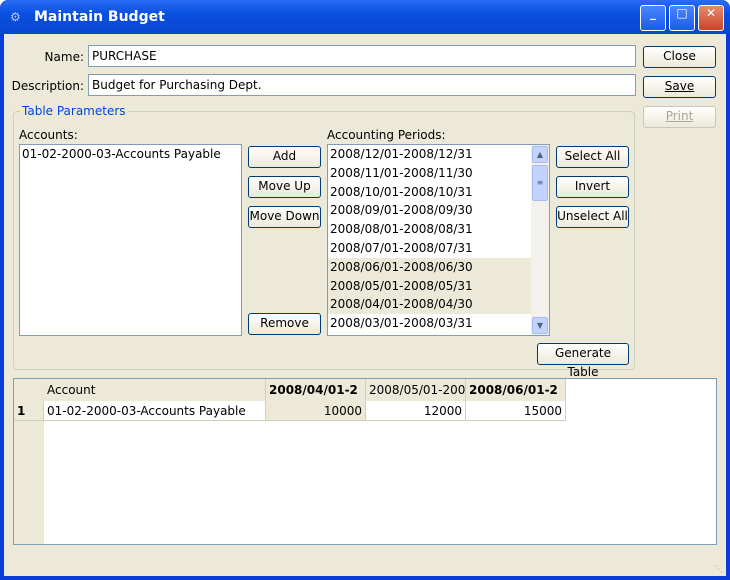 This screenshot has width=730, height=580. Describe the element at coordinates (718, 570) in the screenshot. I see `resize-grip-icon: ⋱` at that location.